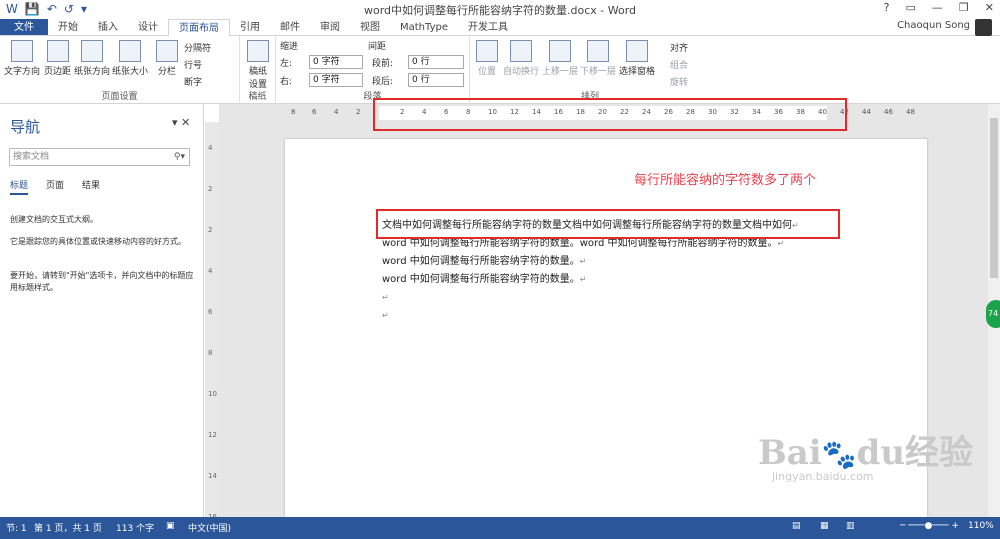 This screenshot has height=539, width=1000. Describe the element at coordinates (193, 81) in the screenshot. I see `hyphenation-button: 断字` at that location.